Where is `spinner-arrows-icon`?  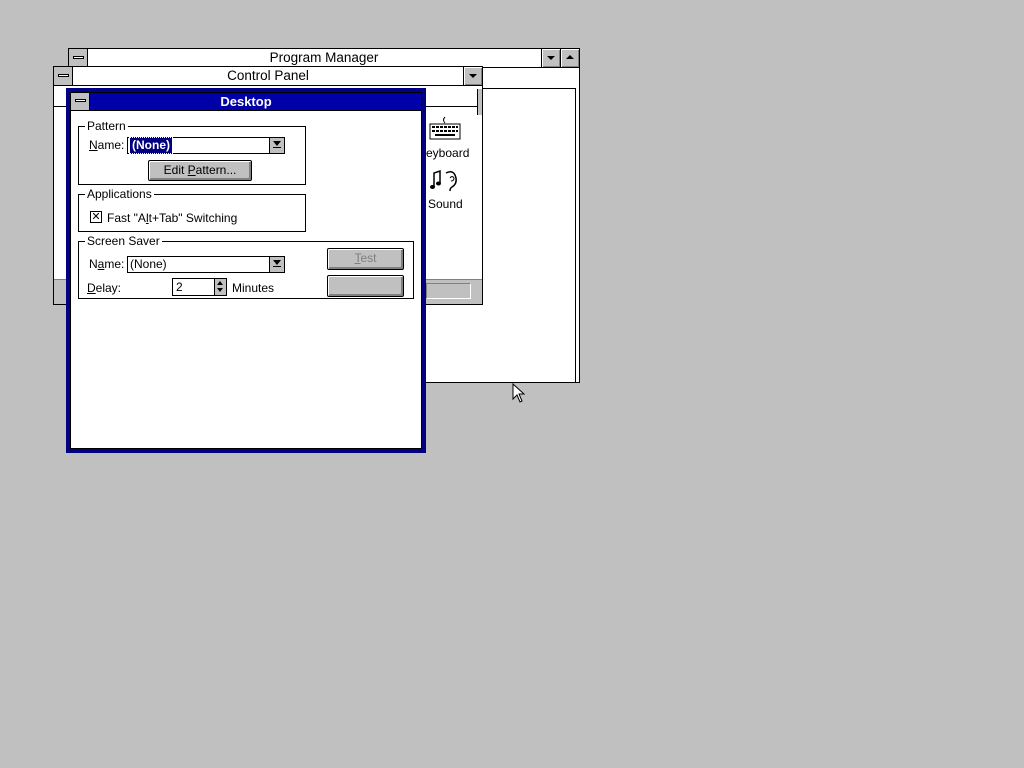
spinner-arrows-icon is located at coordinates (220, 287).